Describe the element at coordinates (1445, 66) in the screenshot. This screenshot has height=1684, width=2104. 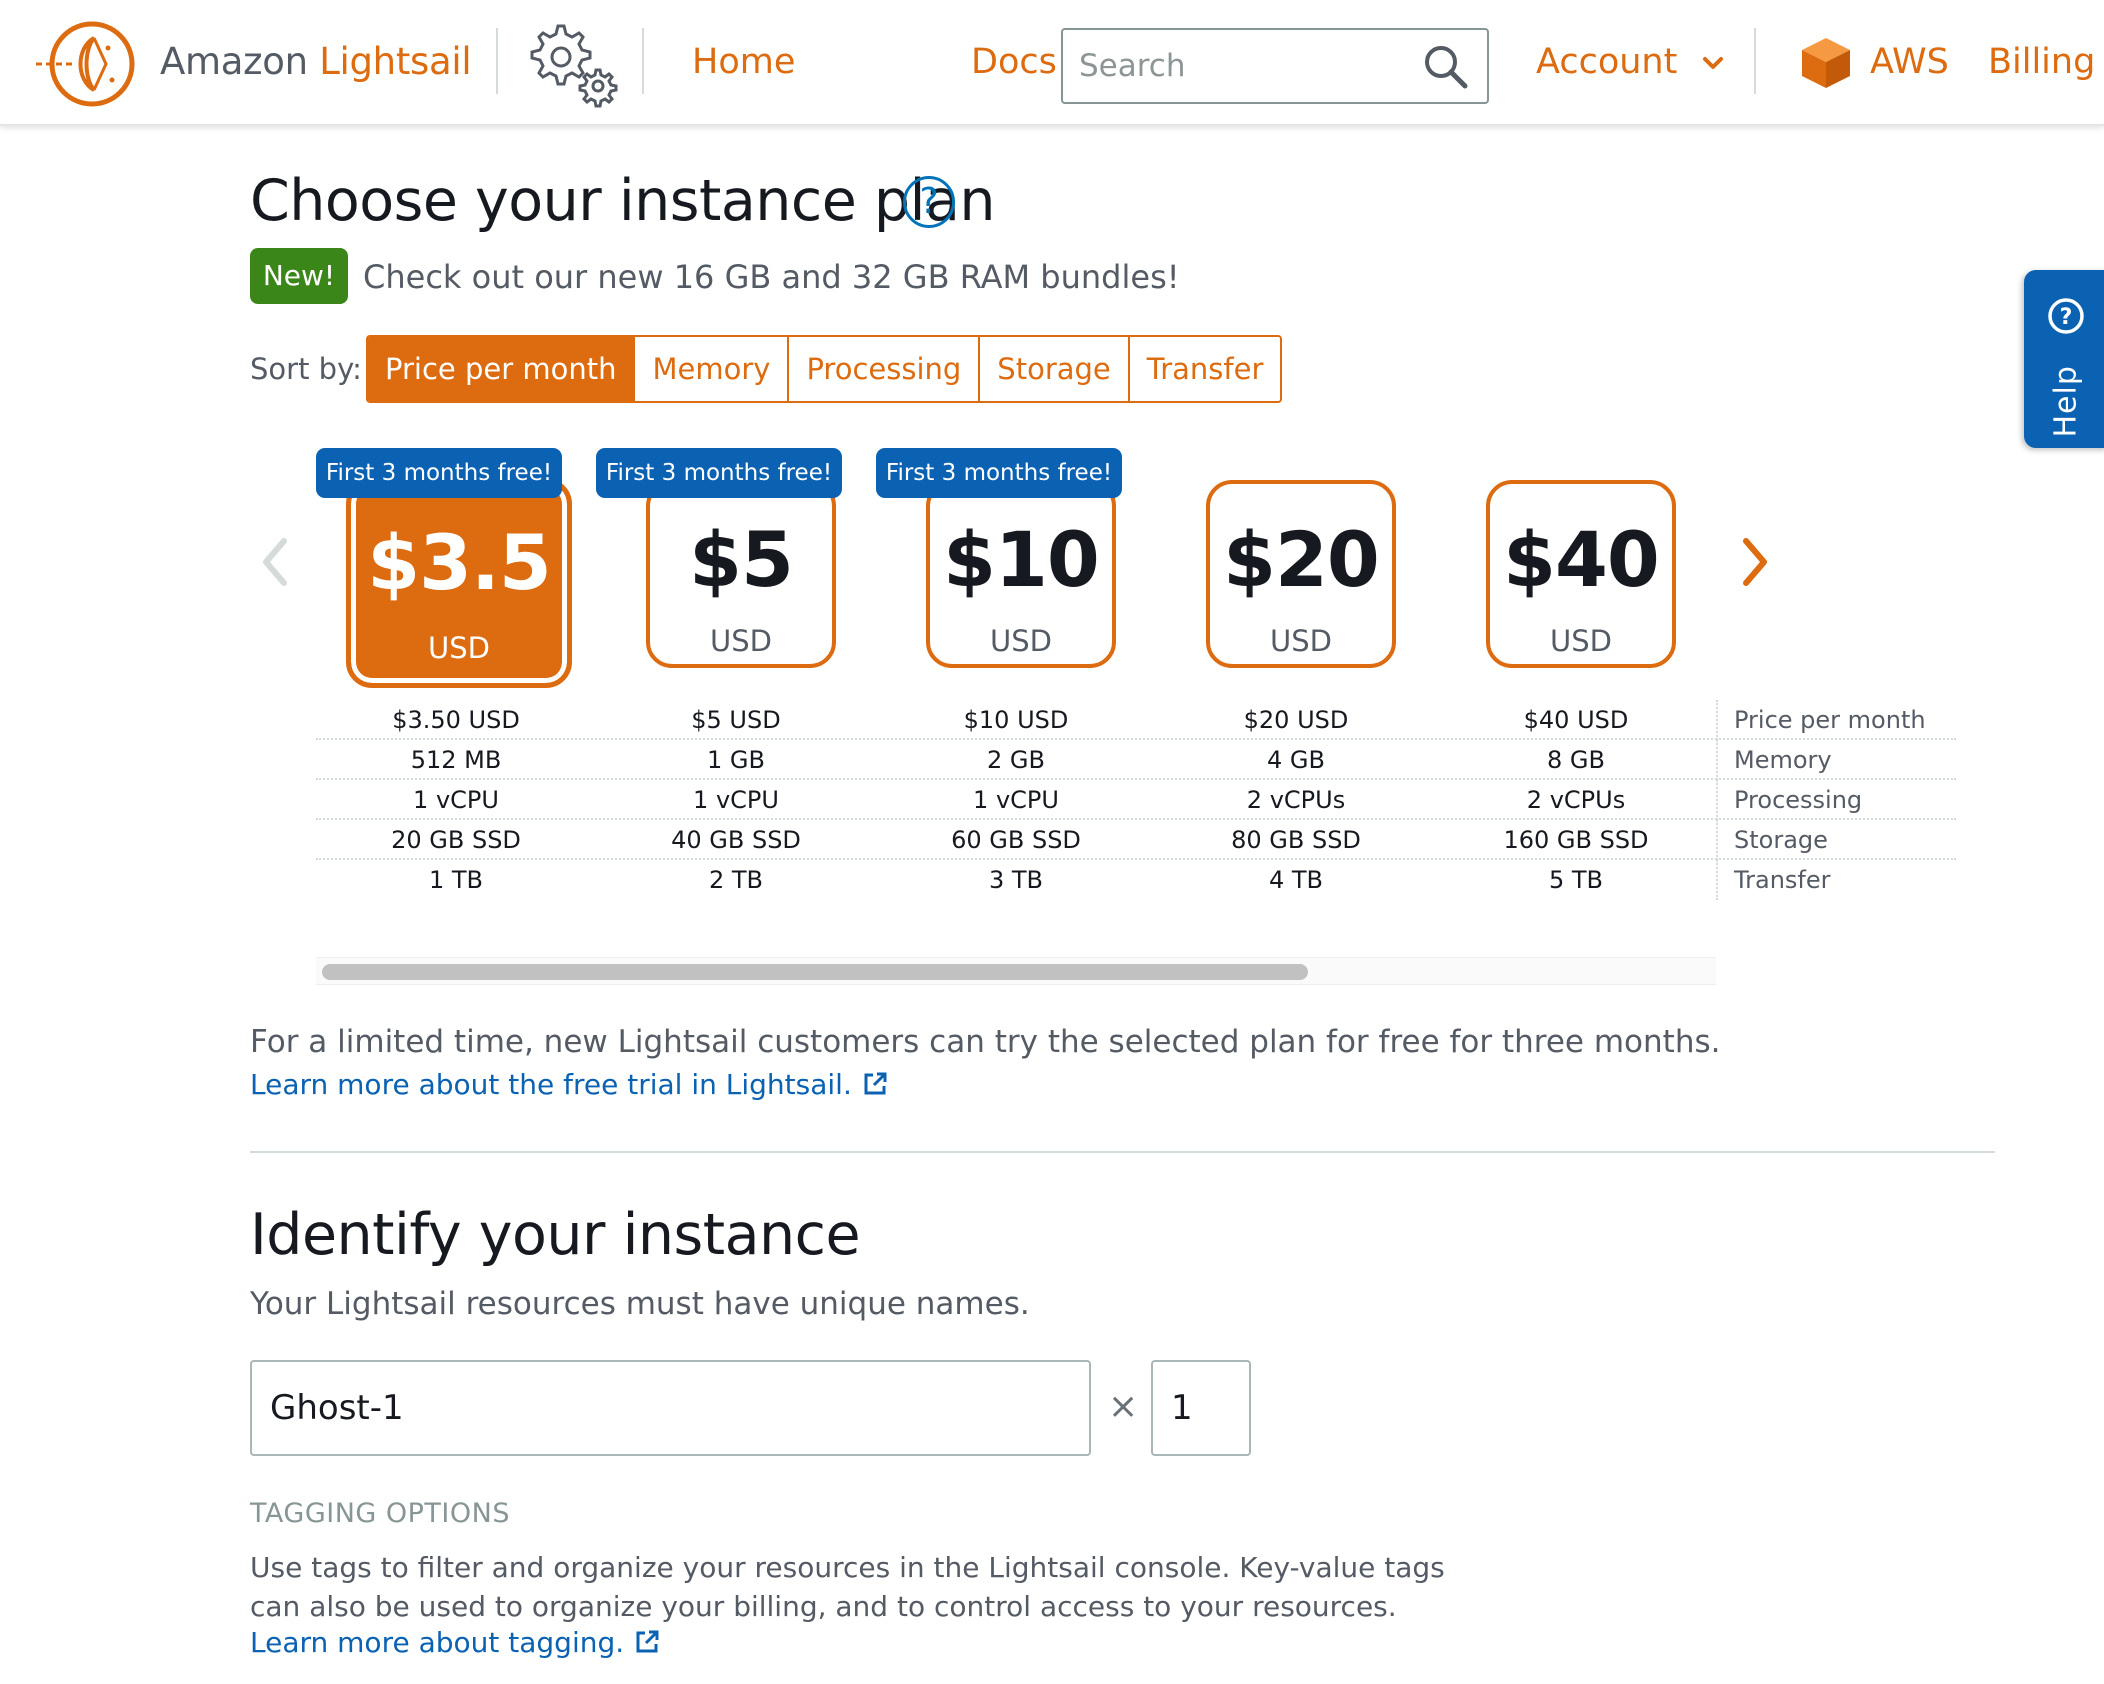
I see `search-icon` at that location.